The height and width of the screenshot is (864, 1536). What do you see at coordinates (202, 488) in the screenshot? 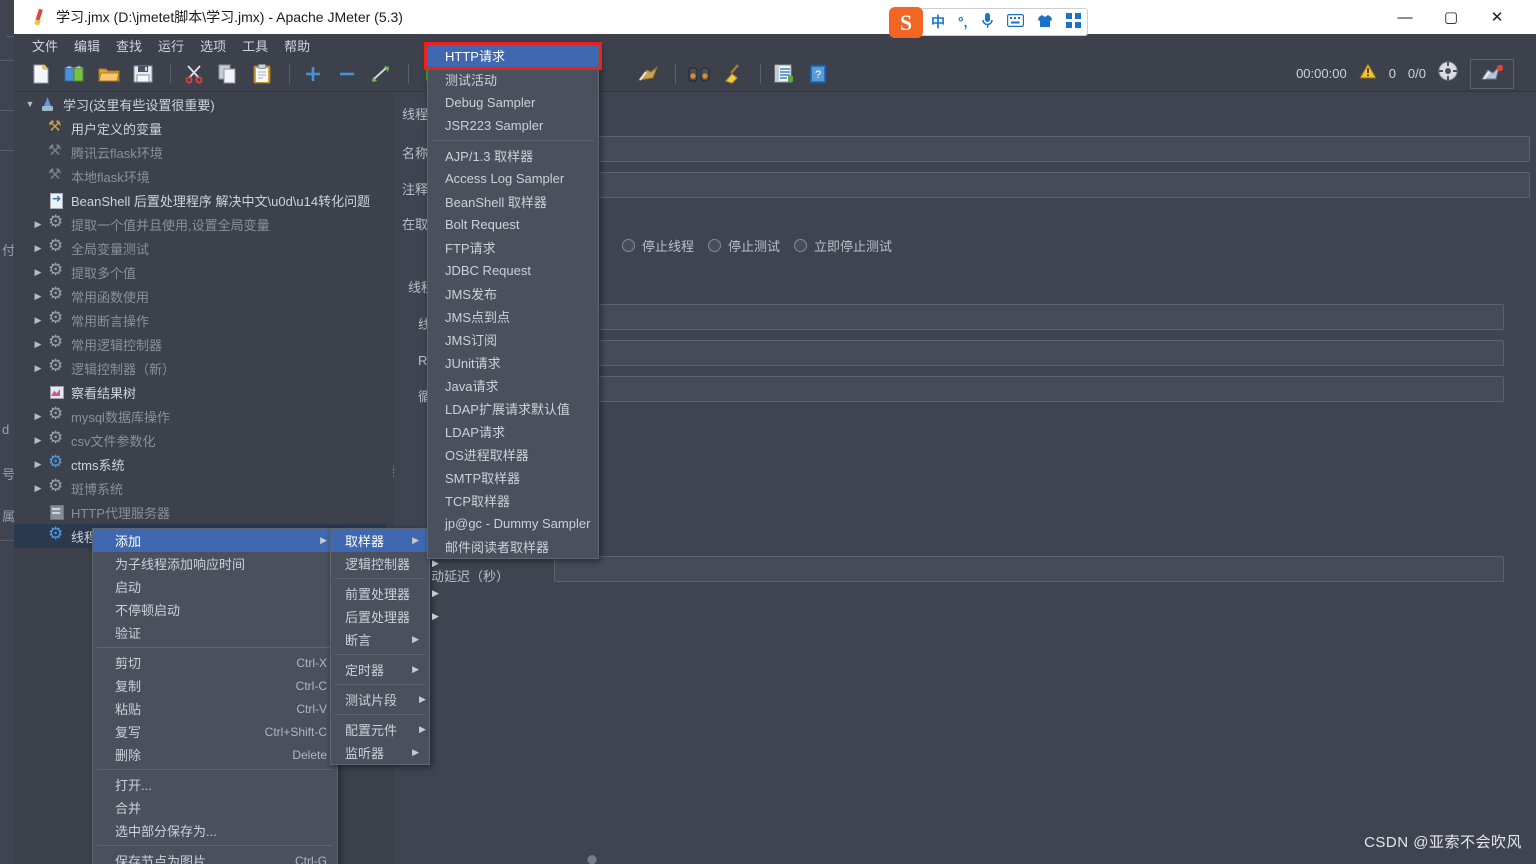
I see `tree-node-banbo-system: ▶ 斑博系统` at bounding box center [202, 488].